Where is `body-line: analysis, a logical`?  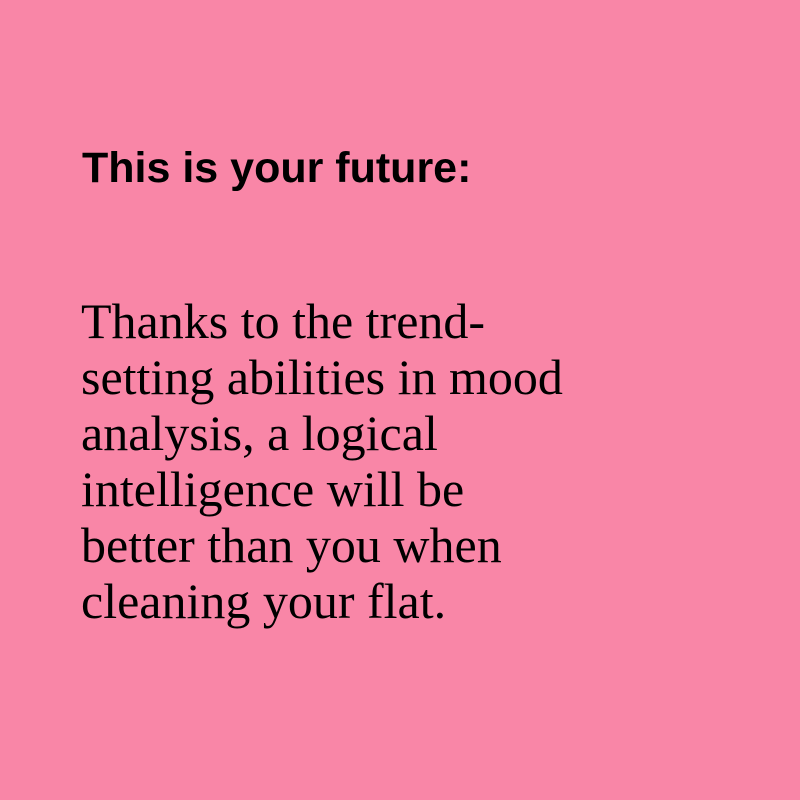
body-line: analysis, a logical is located at coordinates (259, 433).